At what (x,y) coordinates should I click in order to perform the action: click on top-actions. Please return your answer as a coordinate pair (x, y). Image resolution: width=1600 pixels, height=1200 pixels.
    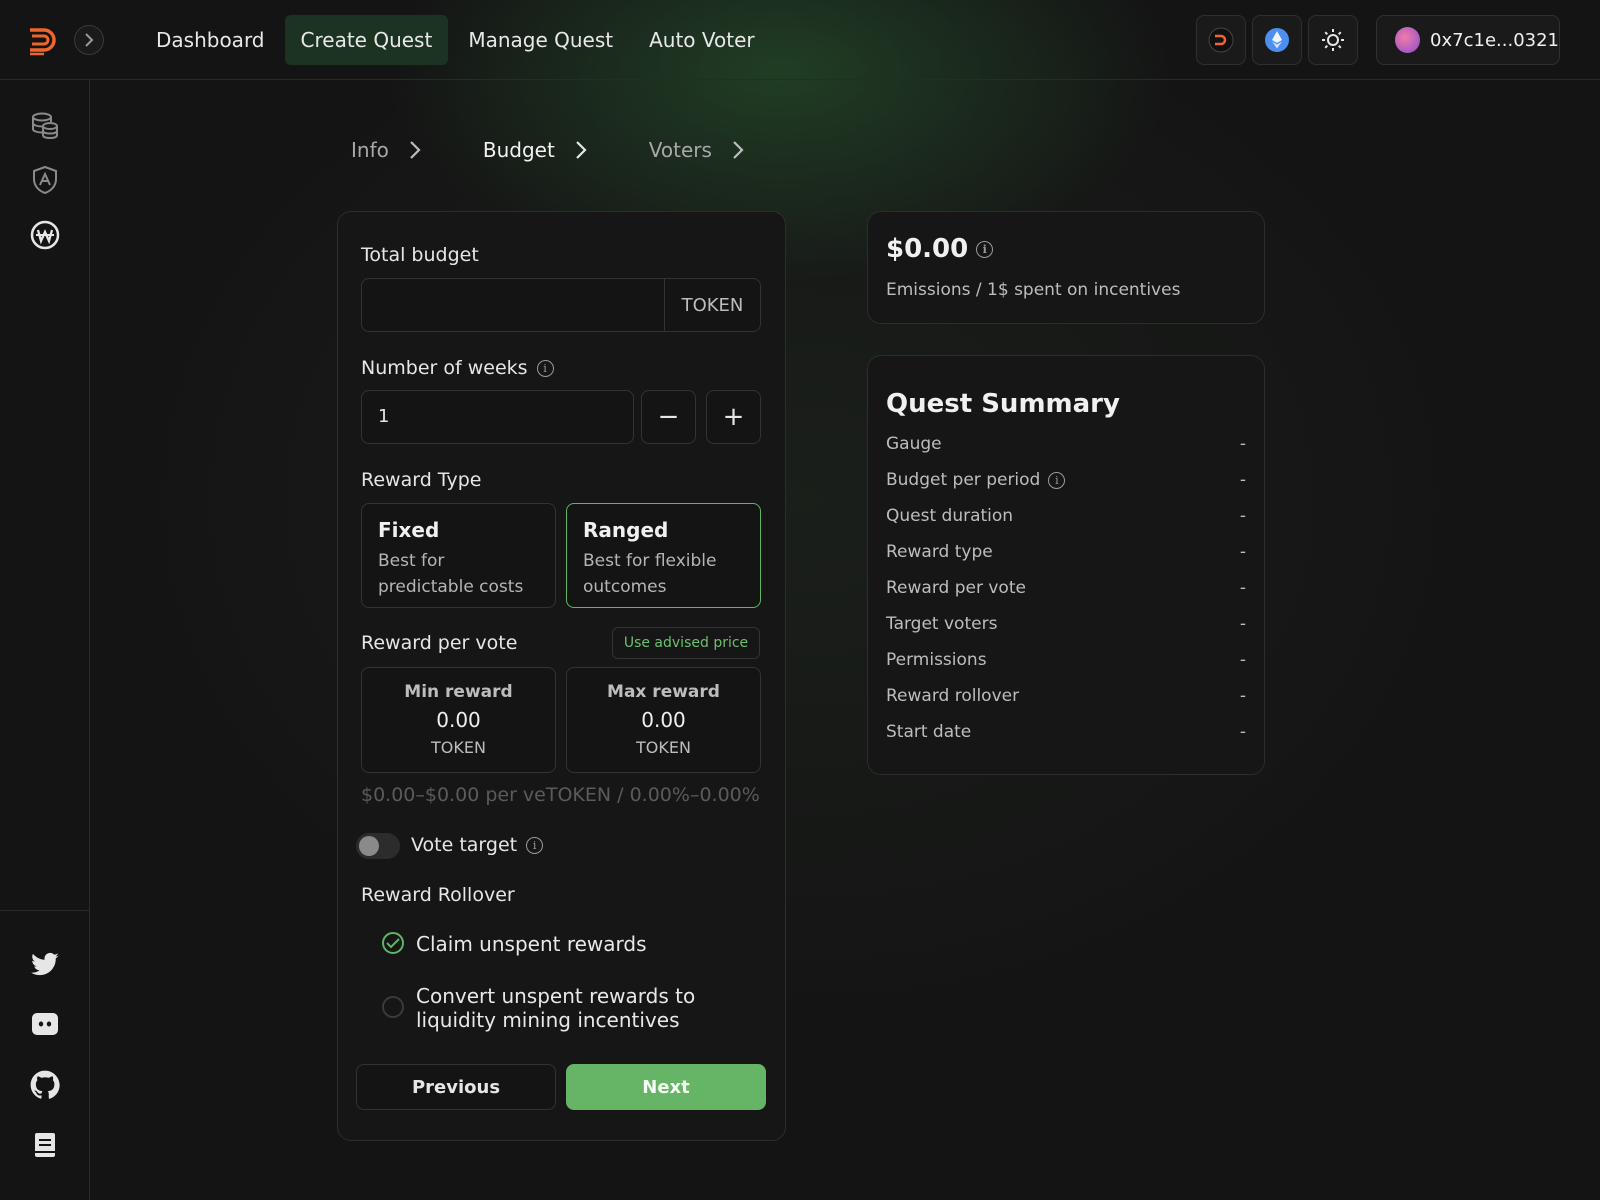
    Looking at the image, I should click on (1277, 40).